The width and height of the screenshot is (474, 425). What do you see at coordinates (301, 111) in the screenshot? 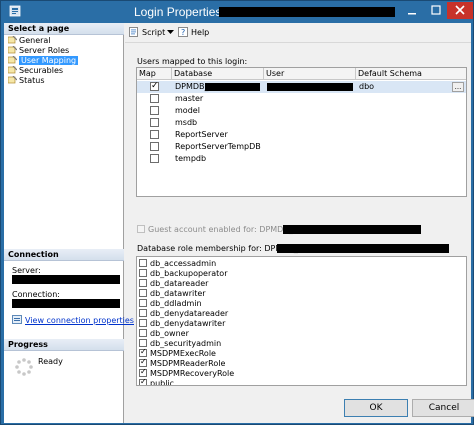
I see `table-row: model` at bounding box center [301, 111].